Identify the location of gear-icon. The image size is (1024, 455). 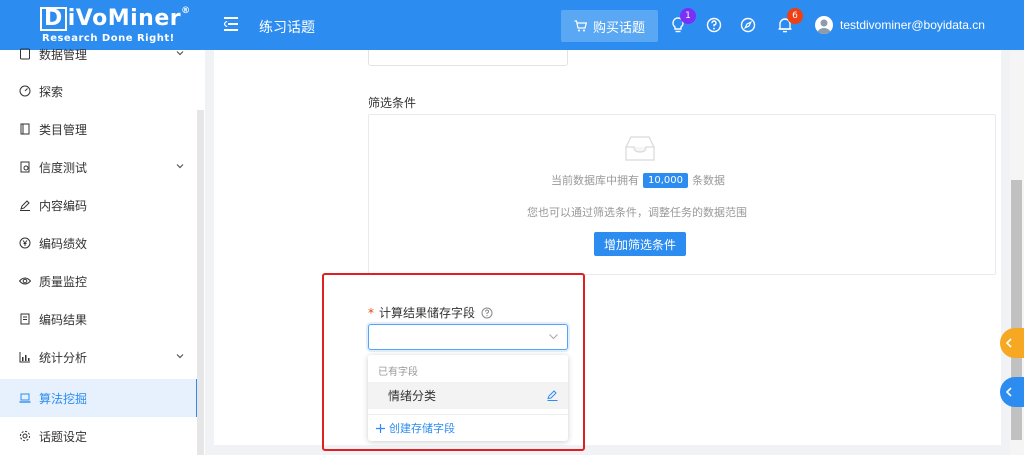
(25, 436).